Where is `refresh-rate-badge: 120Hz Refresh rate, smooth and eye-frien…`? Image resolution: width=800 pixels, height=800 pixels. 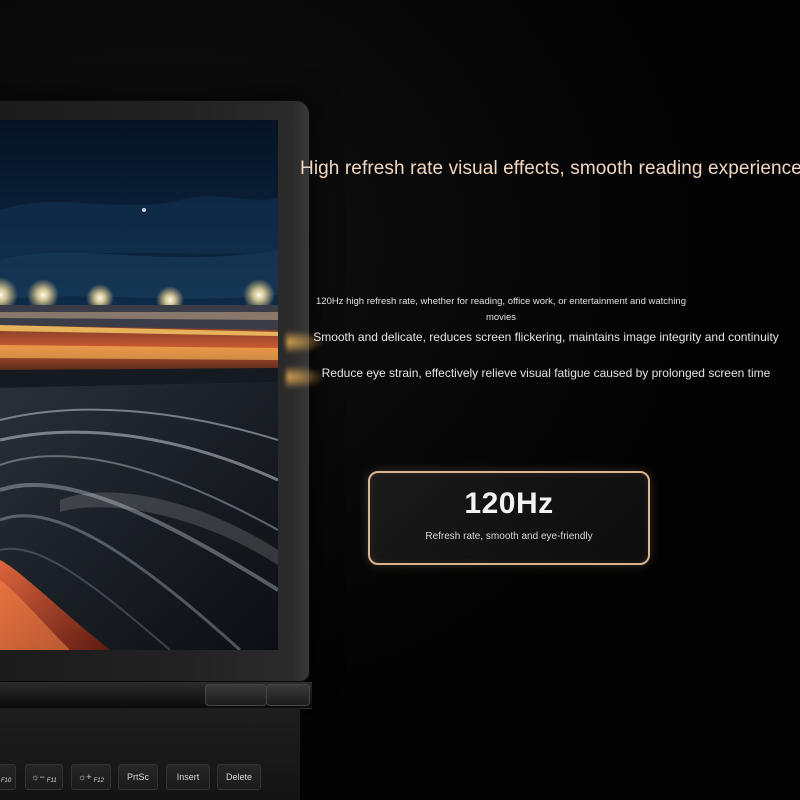 refresh-rate-badge: 120Hz Refresh rate, smooth and eye-frien… is located at coordinates (509, 518).